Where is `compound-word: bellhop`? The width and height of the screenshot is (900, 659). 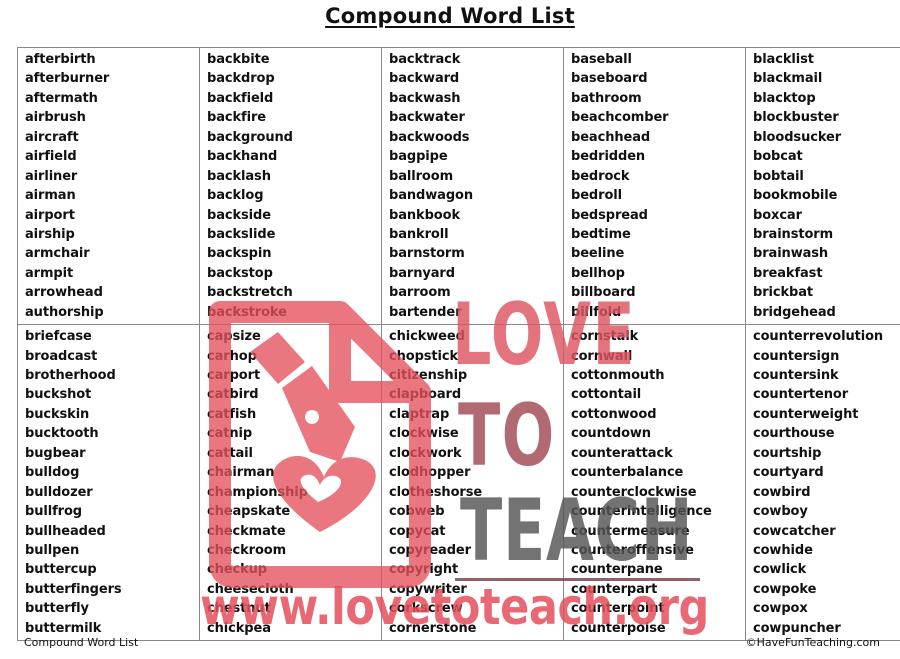
compound-word: bellhop is located at coordinates (598, 273).